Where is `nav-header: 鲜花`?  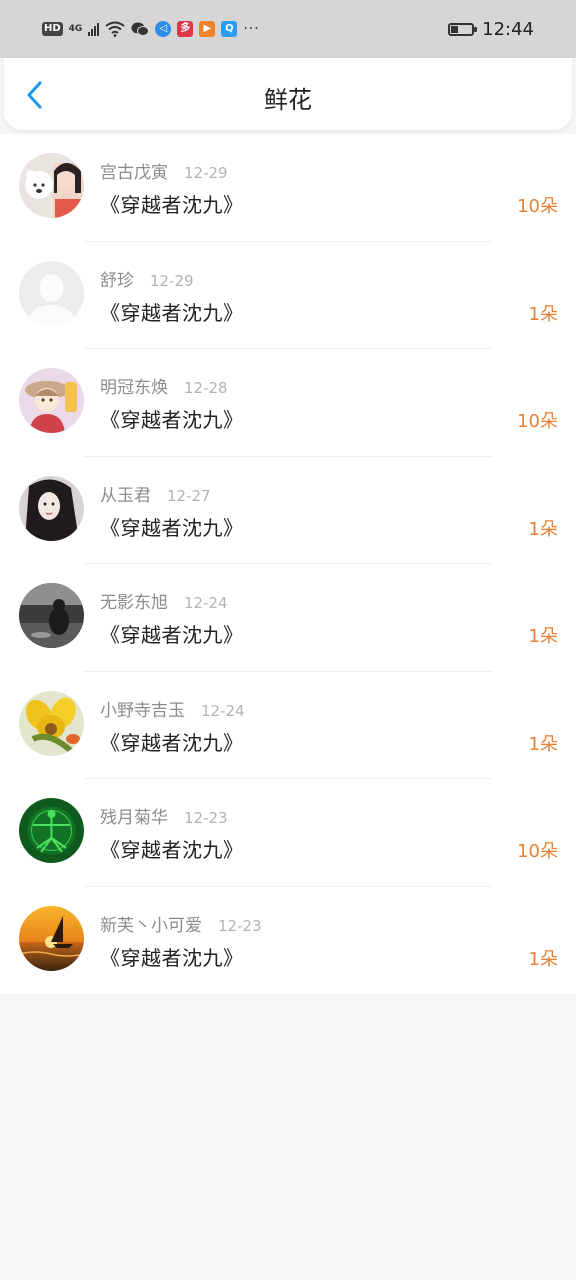 nav-header: 鲜花 is located at coordinates (288, 94).